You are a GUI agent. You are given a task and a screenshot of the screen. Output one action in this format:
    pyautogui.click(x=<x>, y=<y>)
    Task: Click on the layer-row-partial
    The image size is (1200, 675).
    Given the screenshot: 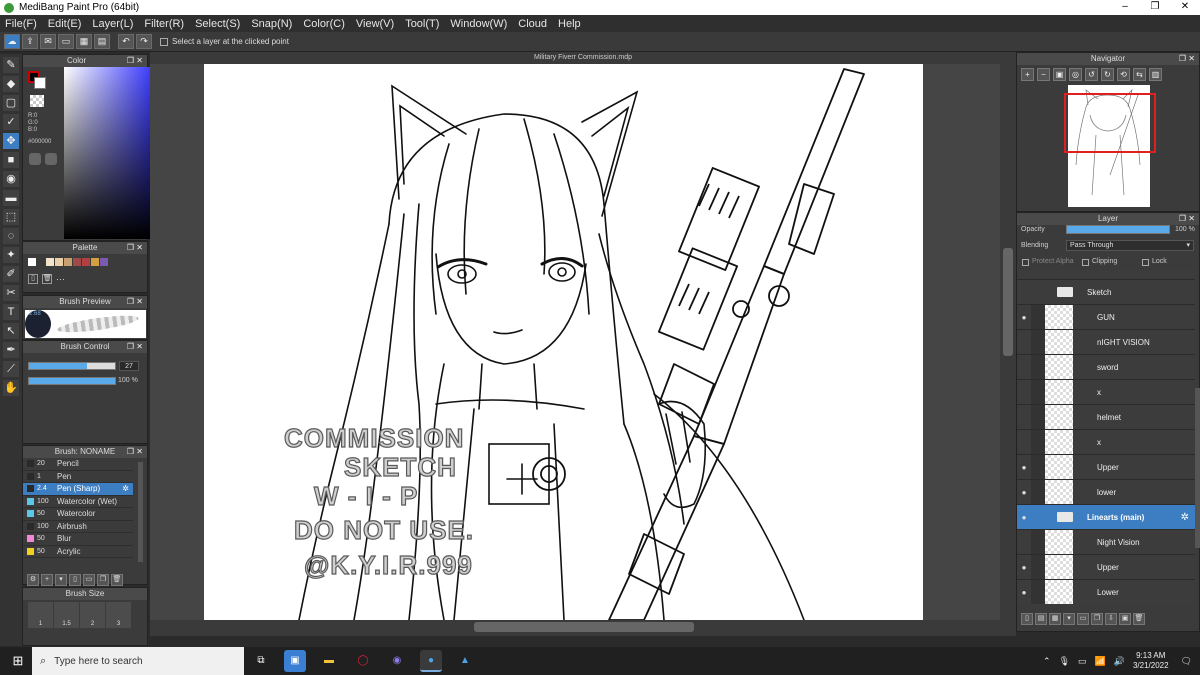 What is the action you would take?
    pyautogui.click(x=1106, y=275)
    